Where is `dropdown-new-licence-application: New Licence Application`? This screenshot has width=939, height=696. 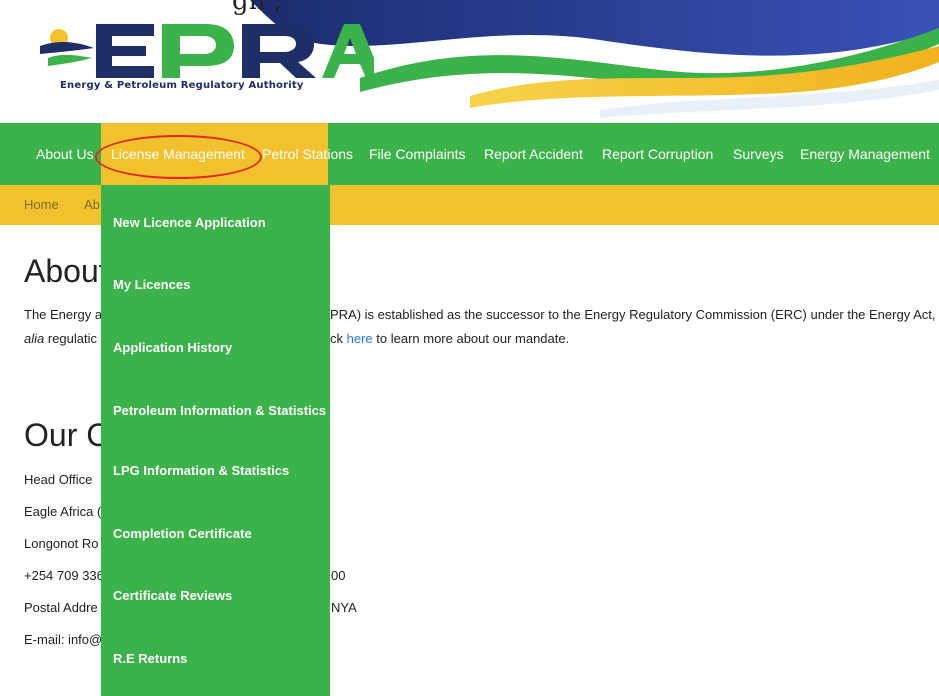 dropdown-new-licence-application: New Licence Application is located at coordinates (189, 222).